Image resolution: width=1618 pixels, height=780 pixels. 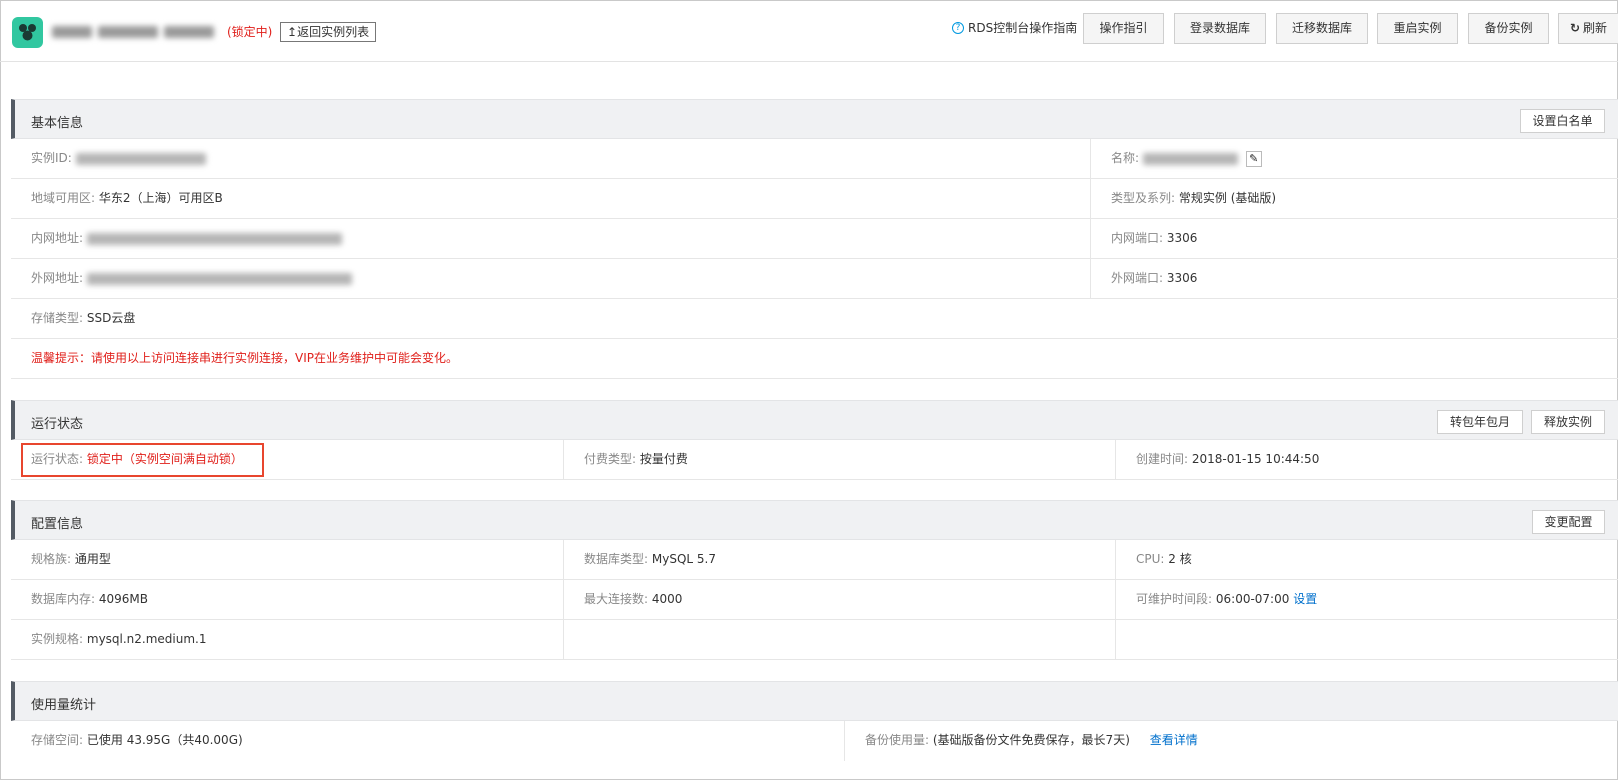 What do you see at coordinates (1143, 198) in the screenshot?
I see `type-series-label: 类型及系列:` at bounding box center [1143, 198].